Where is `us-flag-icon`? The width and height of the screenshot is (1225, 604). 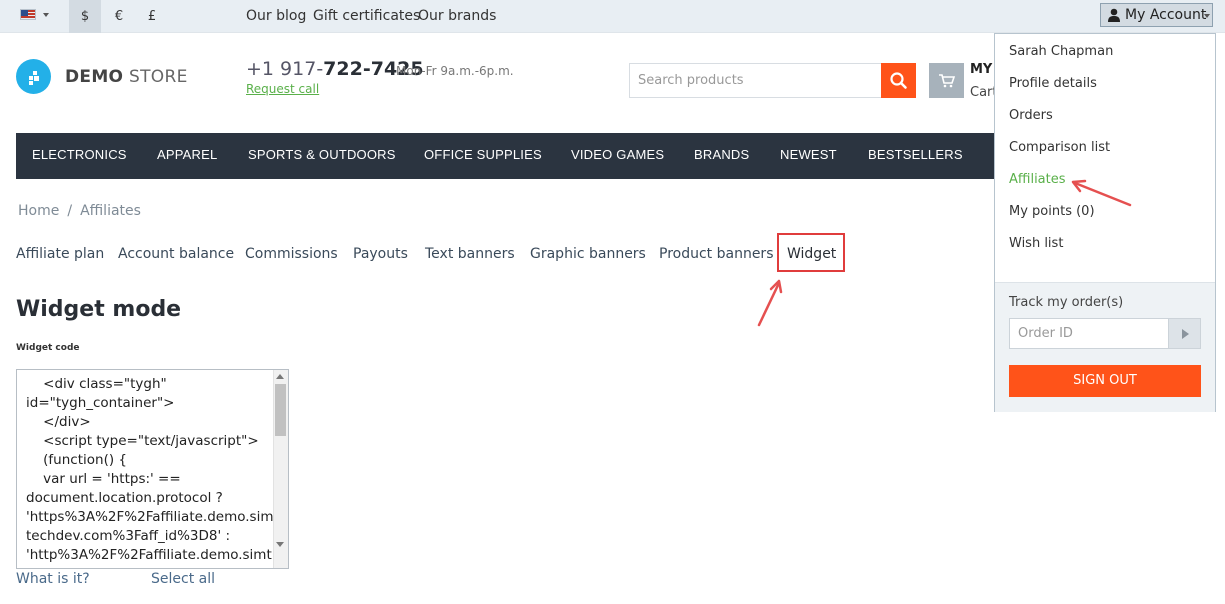 us-flag-icon is located at coordinates (28, 14).